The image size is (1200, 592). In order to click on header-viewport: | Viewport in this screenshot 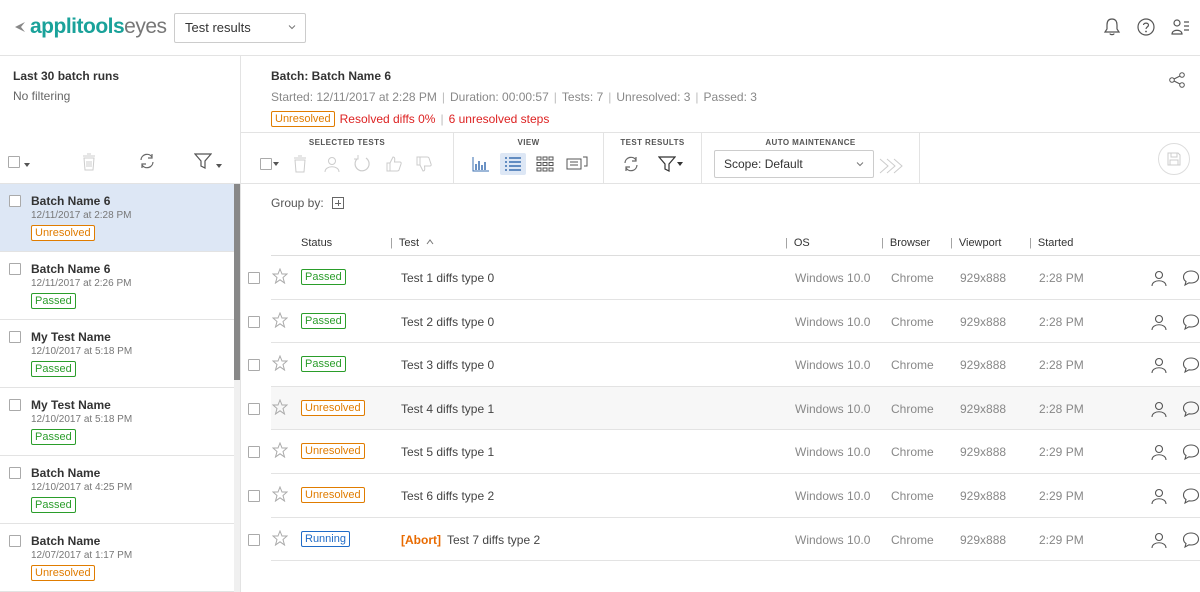, I will do `click(975, 243)`.